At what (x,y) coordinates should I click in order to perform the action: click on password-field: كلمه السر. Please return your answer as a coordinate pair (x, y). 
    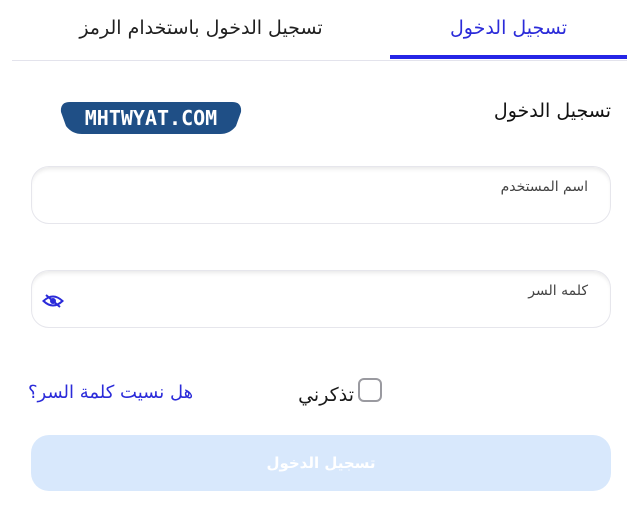
    Looking at the image, I should click on (321, 299).